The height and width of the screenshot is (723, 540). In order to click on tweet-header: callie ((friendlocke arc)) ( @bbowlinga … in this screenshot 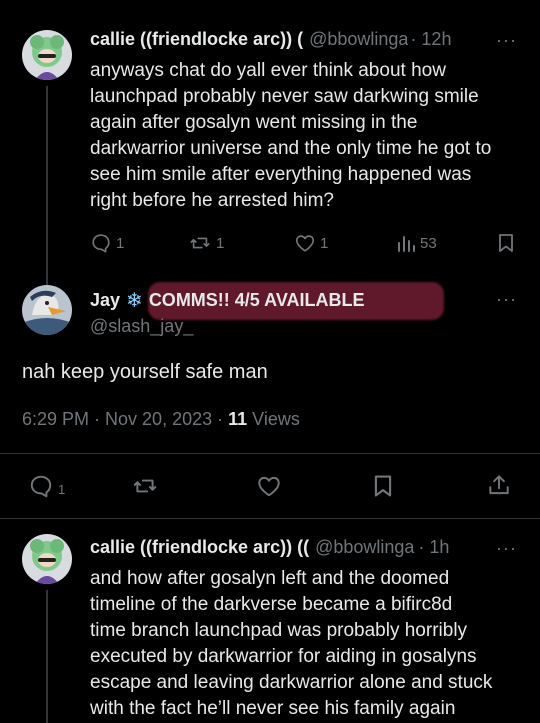, I will do `click(288, 39)`.